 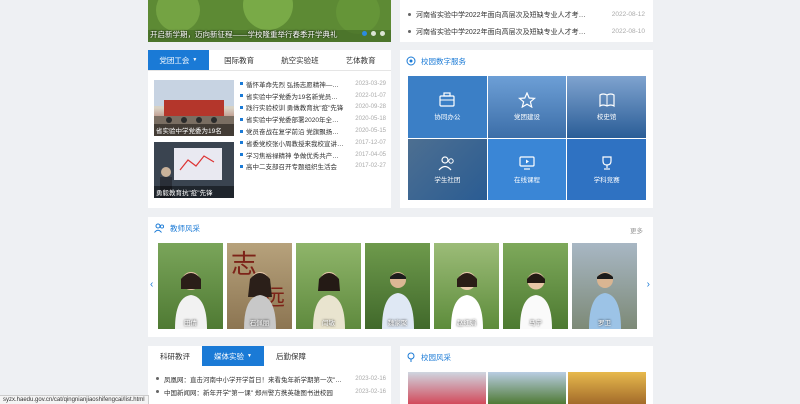 I want to click on tab-label: 国际教育, so click(x=239, y=60).